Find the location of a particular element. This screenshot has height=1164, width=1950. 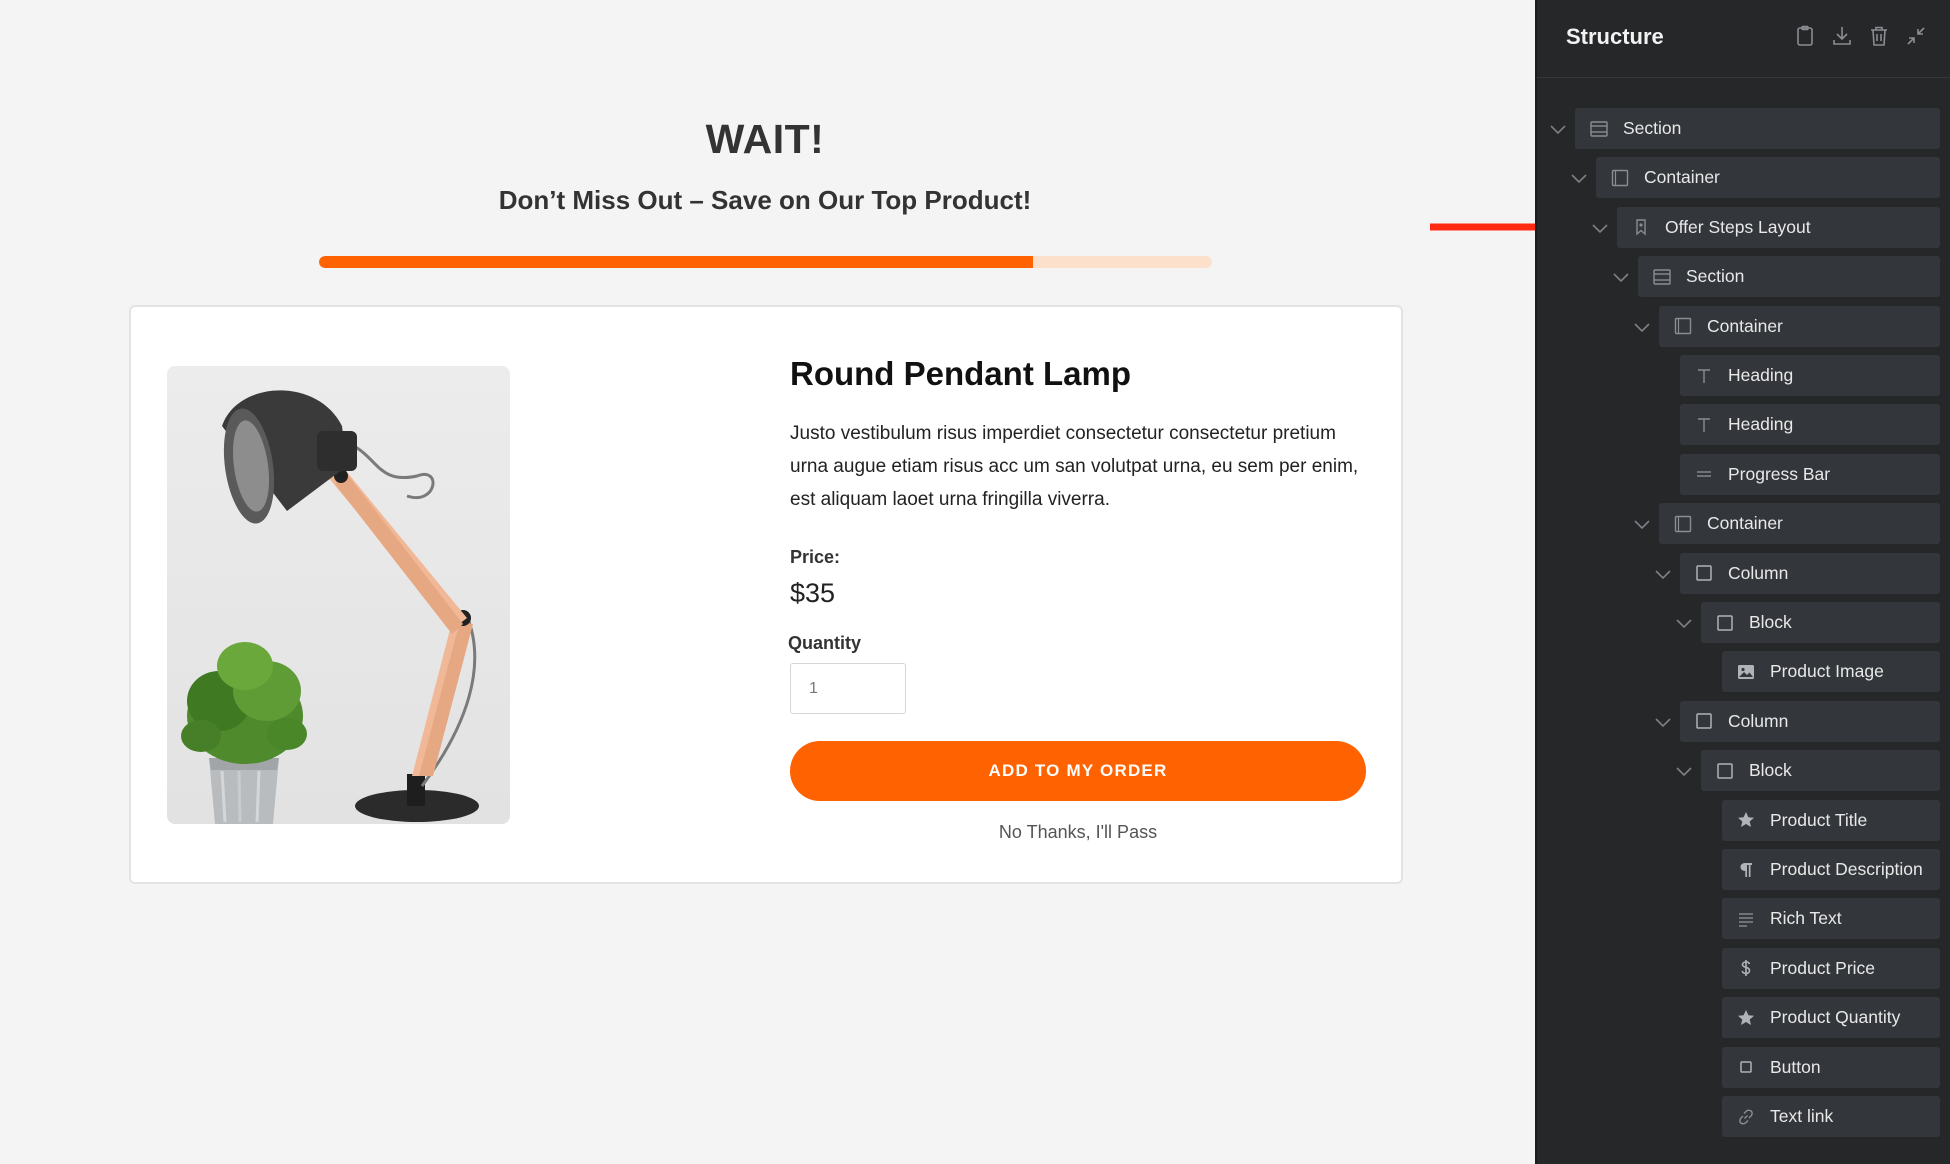

structure-item-product-quantity: Product Quantity is located at coordinates (1831, 1018).